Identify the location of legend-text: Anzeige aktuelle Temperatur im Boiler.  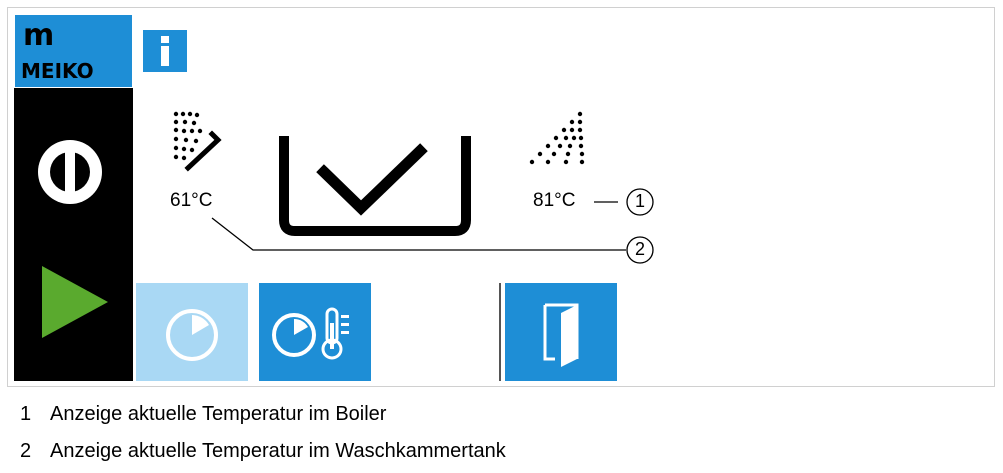
(218, 414).